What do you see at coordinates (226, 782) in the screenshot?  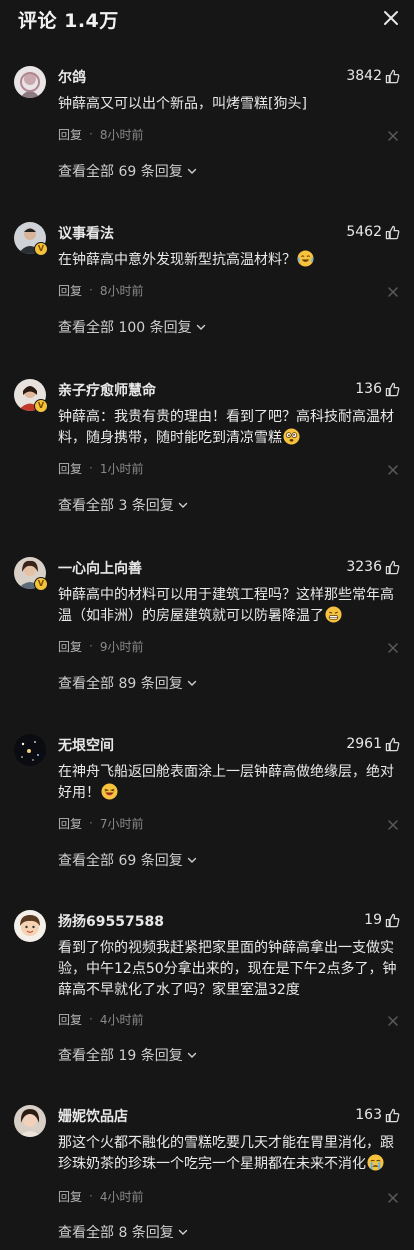 I see `comment-text: 在神舟飞船返回舱表面涂上一层钟薛高做绝缘层，绝对好用！` at bounding box center [226, 782].